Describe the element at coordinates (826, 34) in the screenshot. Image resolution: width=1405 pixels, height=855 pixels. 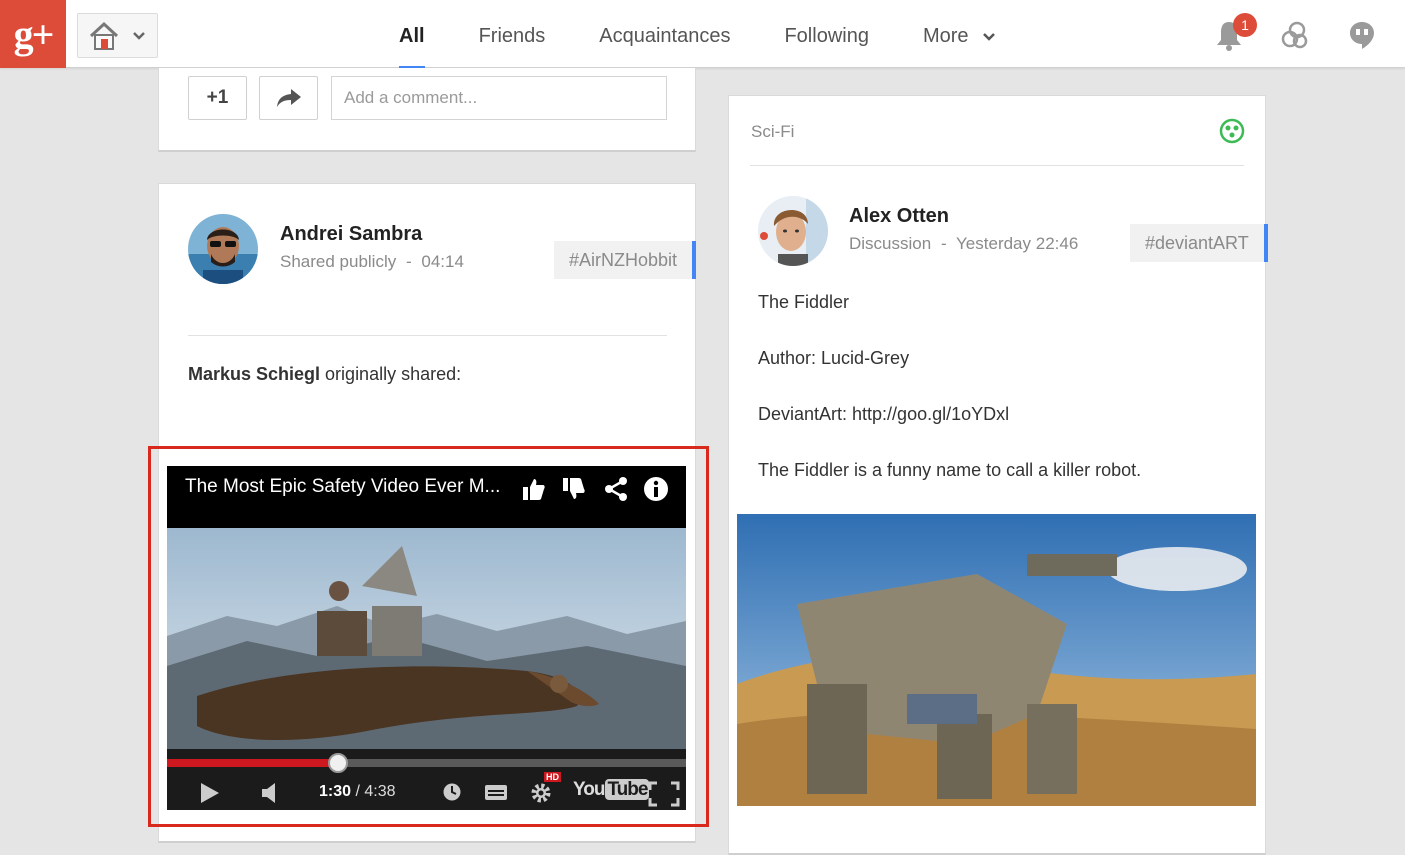
I see `tab-following: Following` at that location.